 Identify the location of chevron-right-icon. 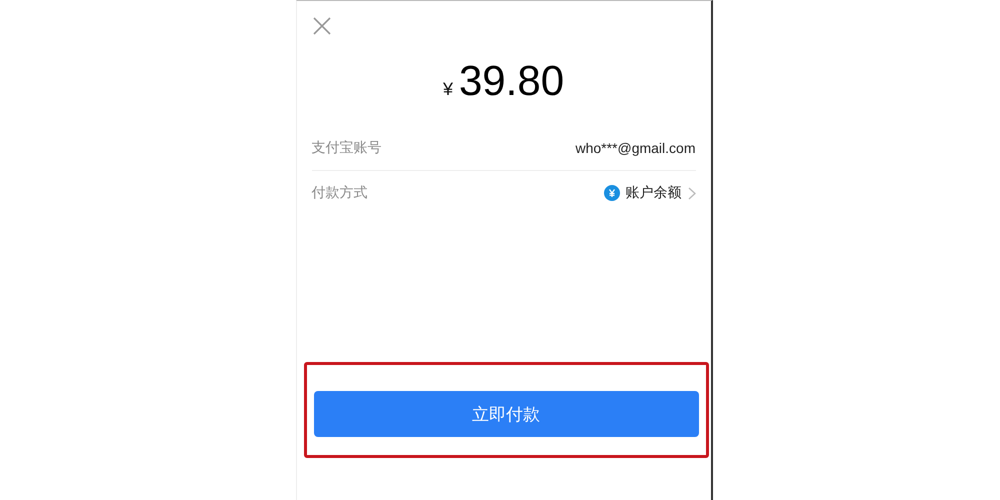
(692, 193).